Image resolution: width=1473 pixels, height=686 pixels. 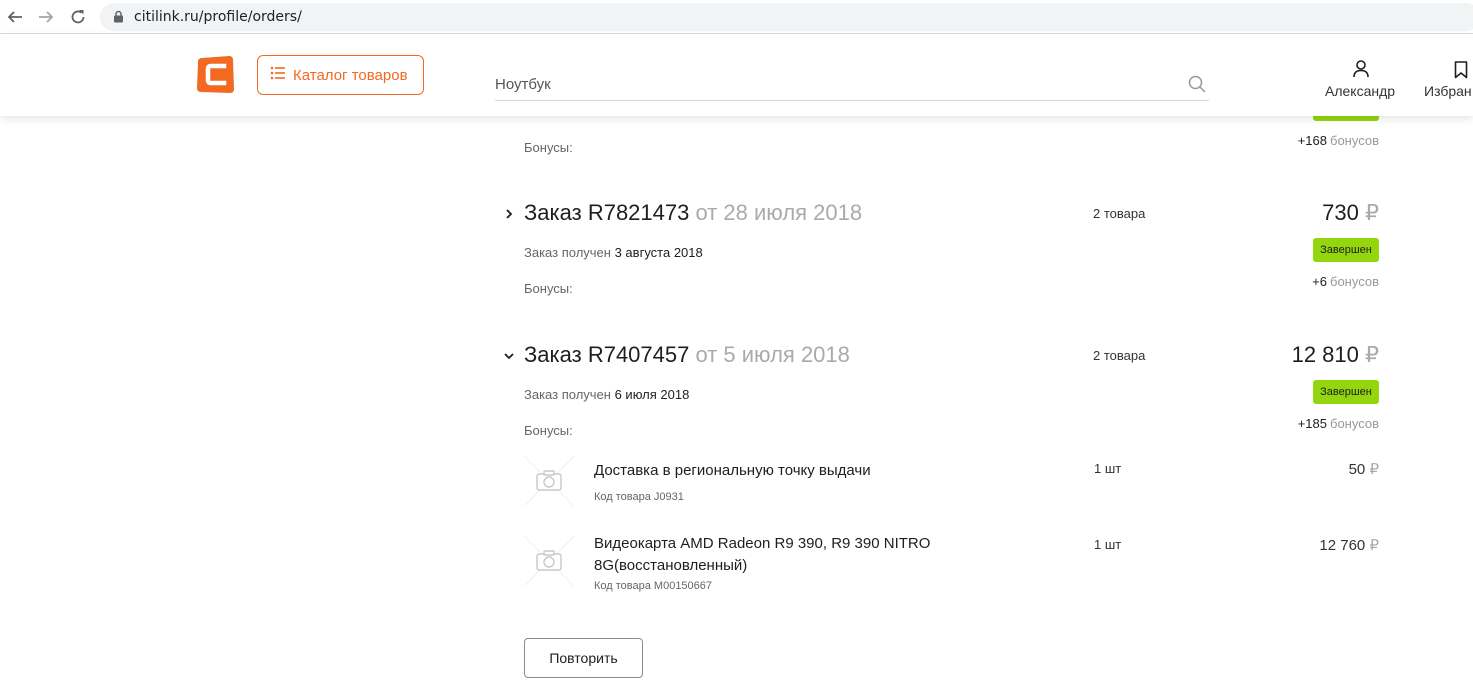 I want to click on order-sum: 730 ₽, so click(x=1350, y=213).